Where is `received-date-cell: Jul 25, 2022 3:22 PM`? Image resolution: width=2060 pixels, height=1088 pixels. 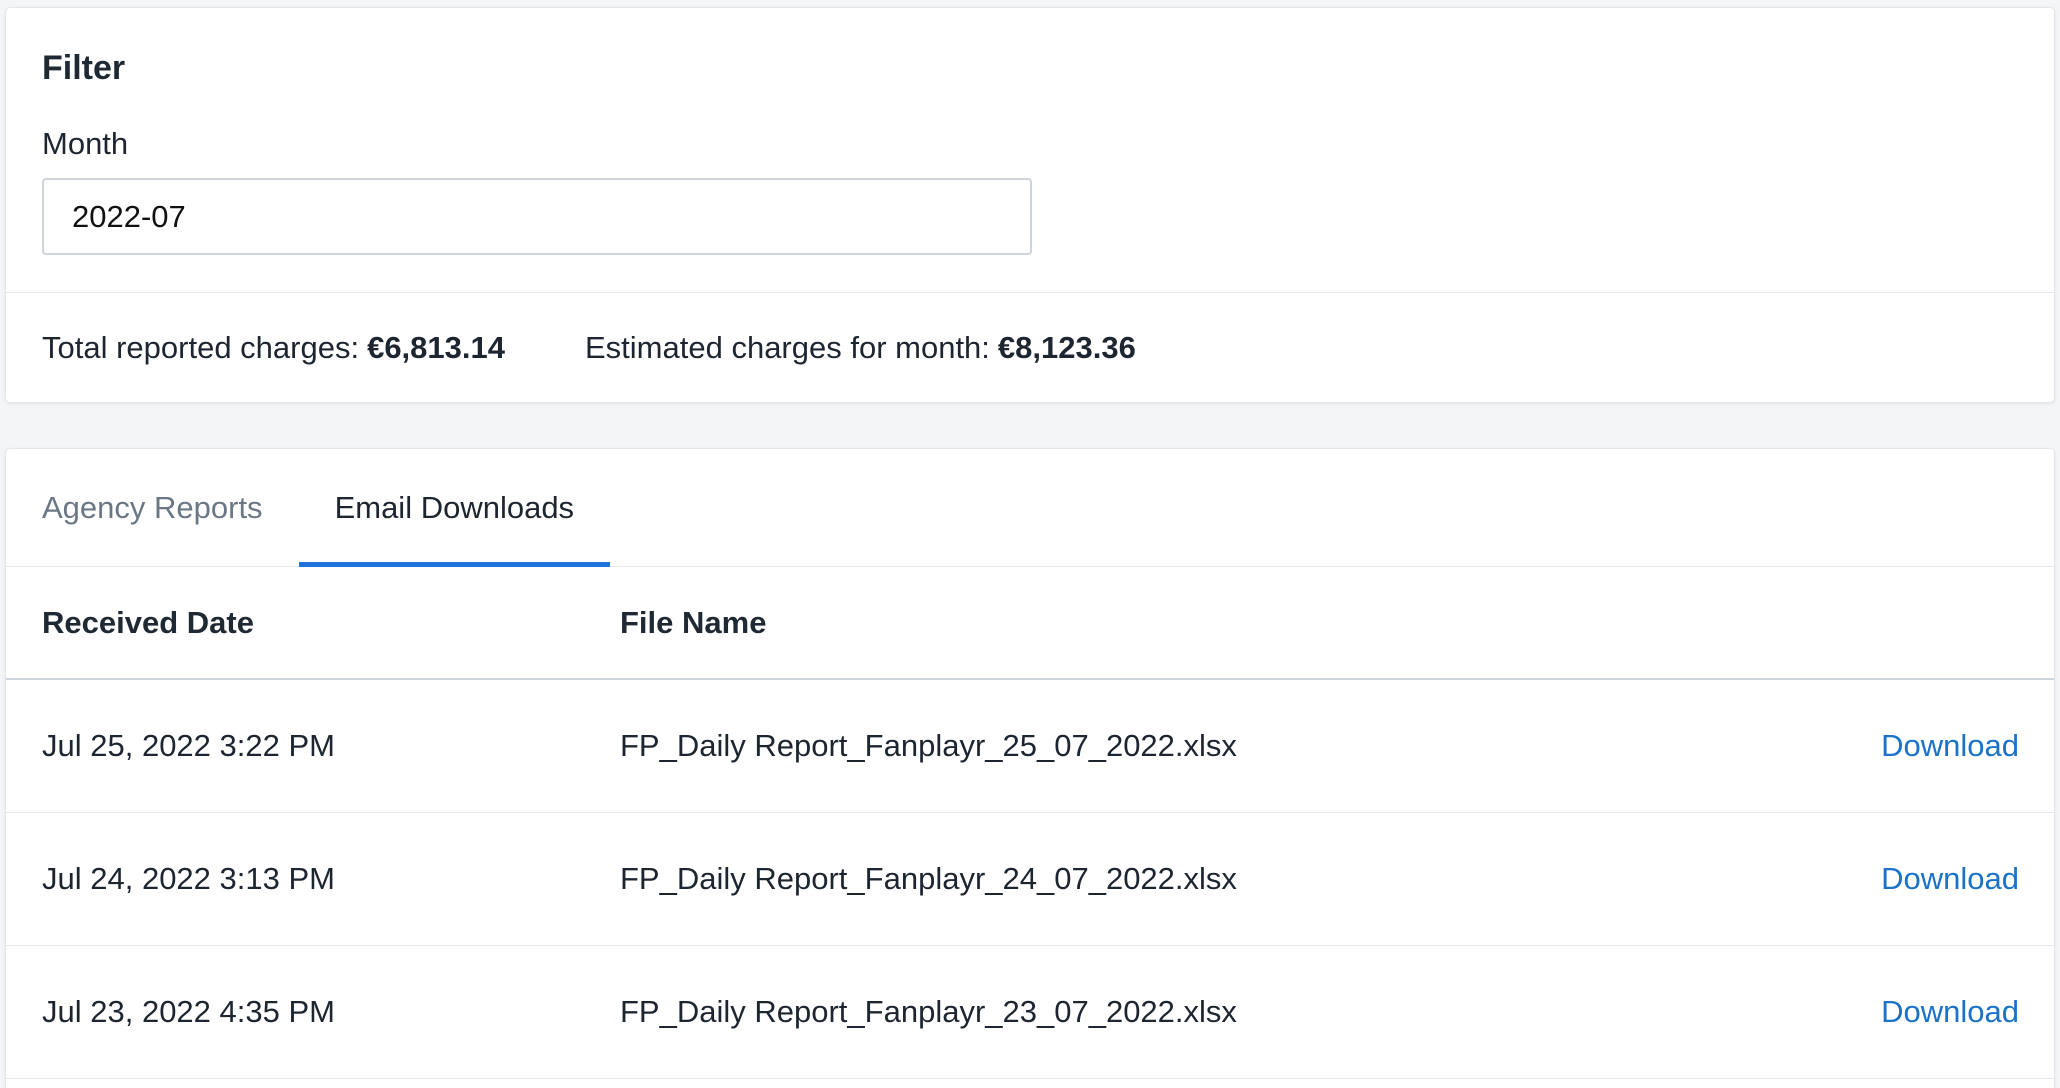
received-date-cell: Jul 25, 2022 3:22 PM is located at coordinates (188, 745).